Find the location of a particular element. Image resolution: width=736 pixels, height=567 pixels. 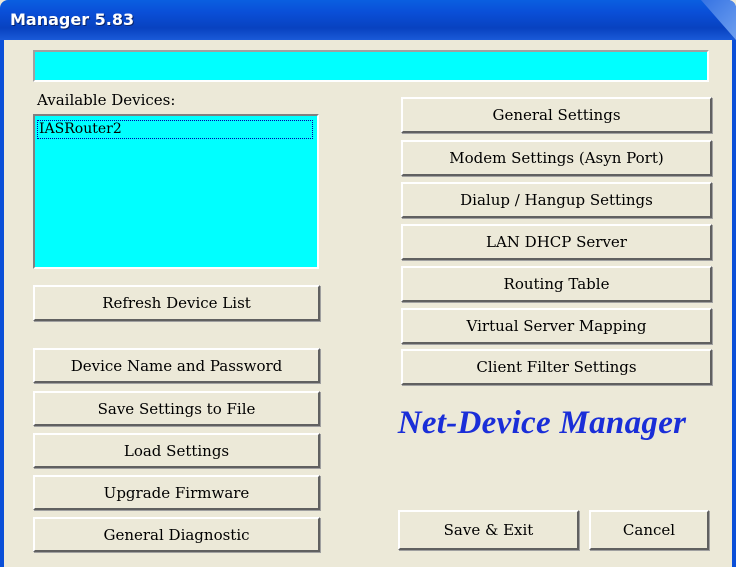

status-field is located at coordinates (371, 66).